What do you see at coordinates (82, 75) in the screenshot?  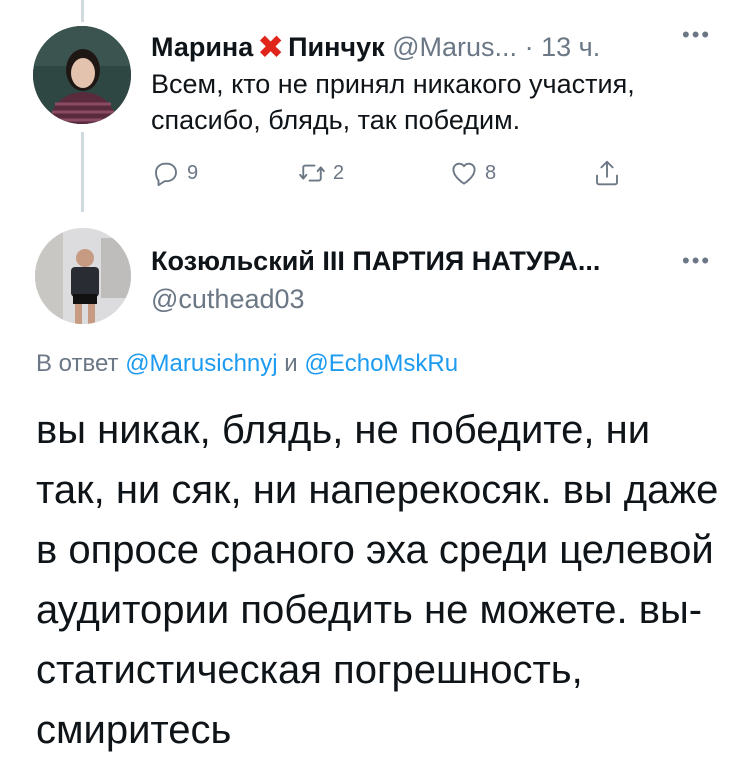 I see `avatar-tweet1` at bounding box center [82, 75].